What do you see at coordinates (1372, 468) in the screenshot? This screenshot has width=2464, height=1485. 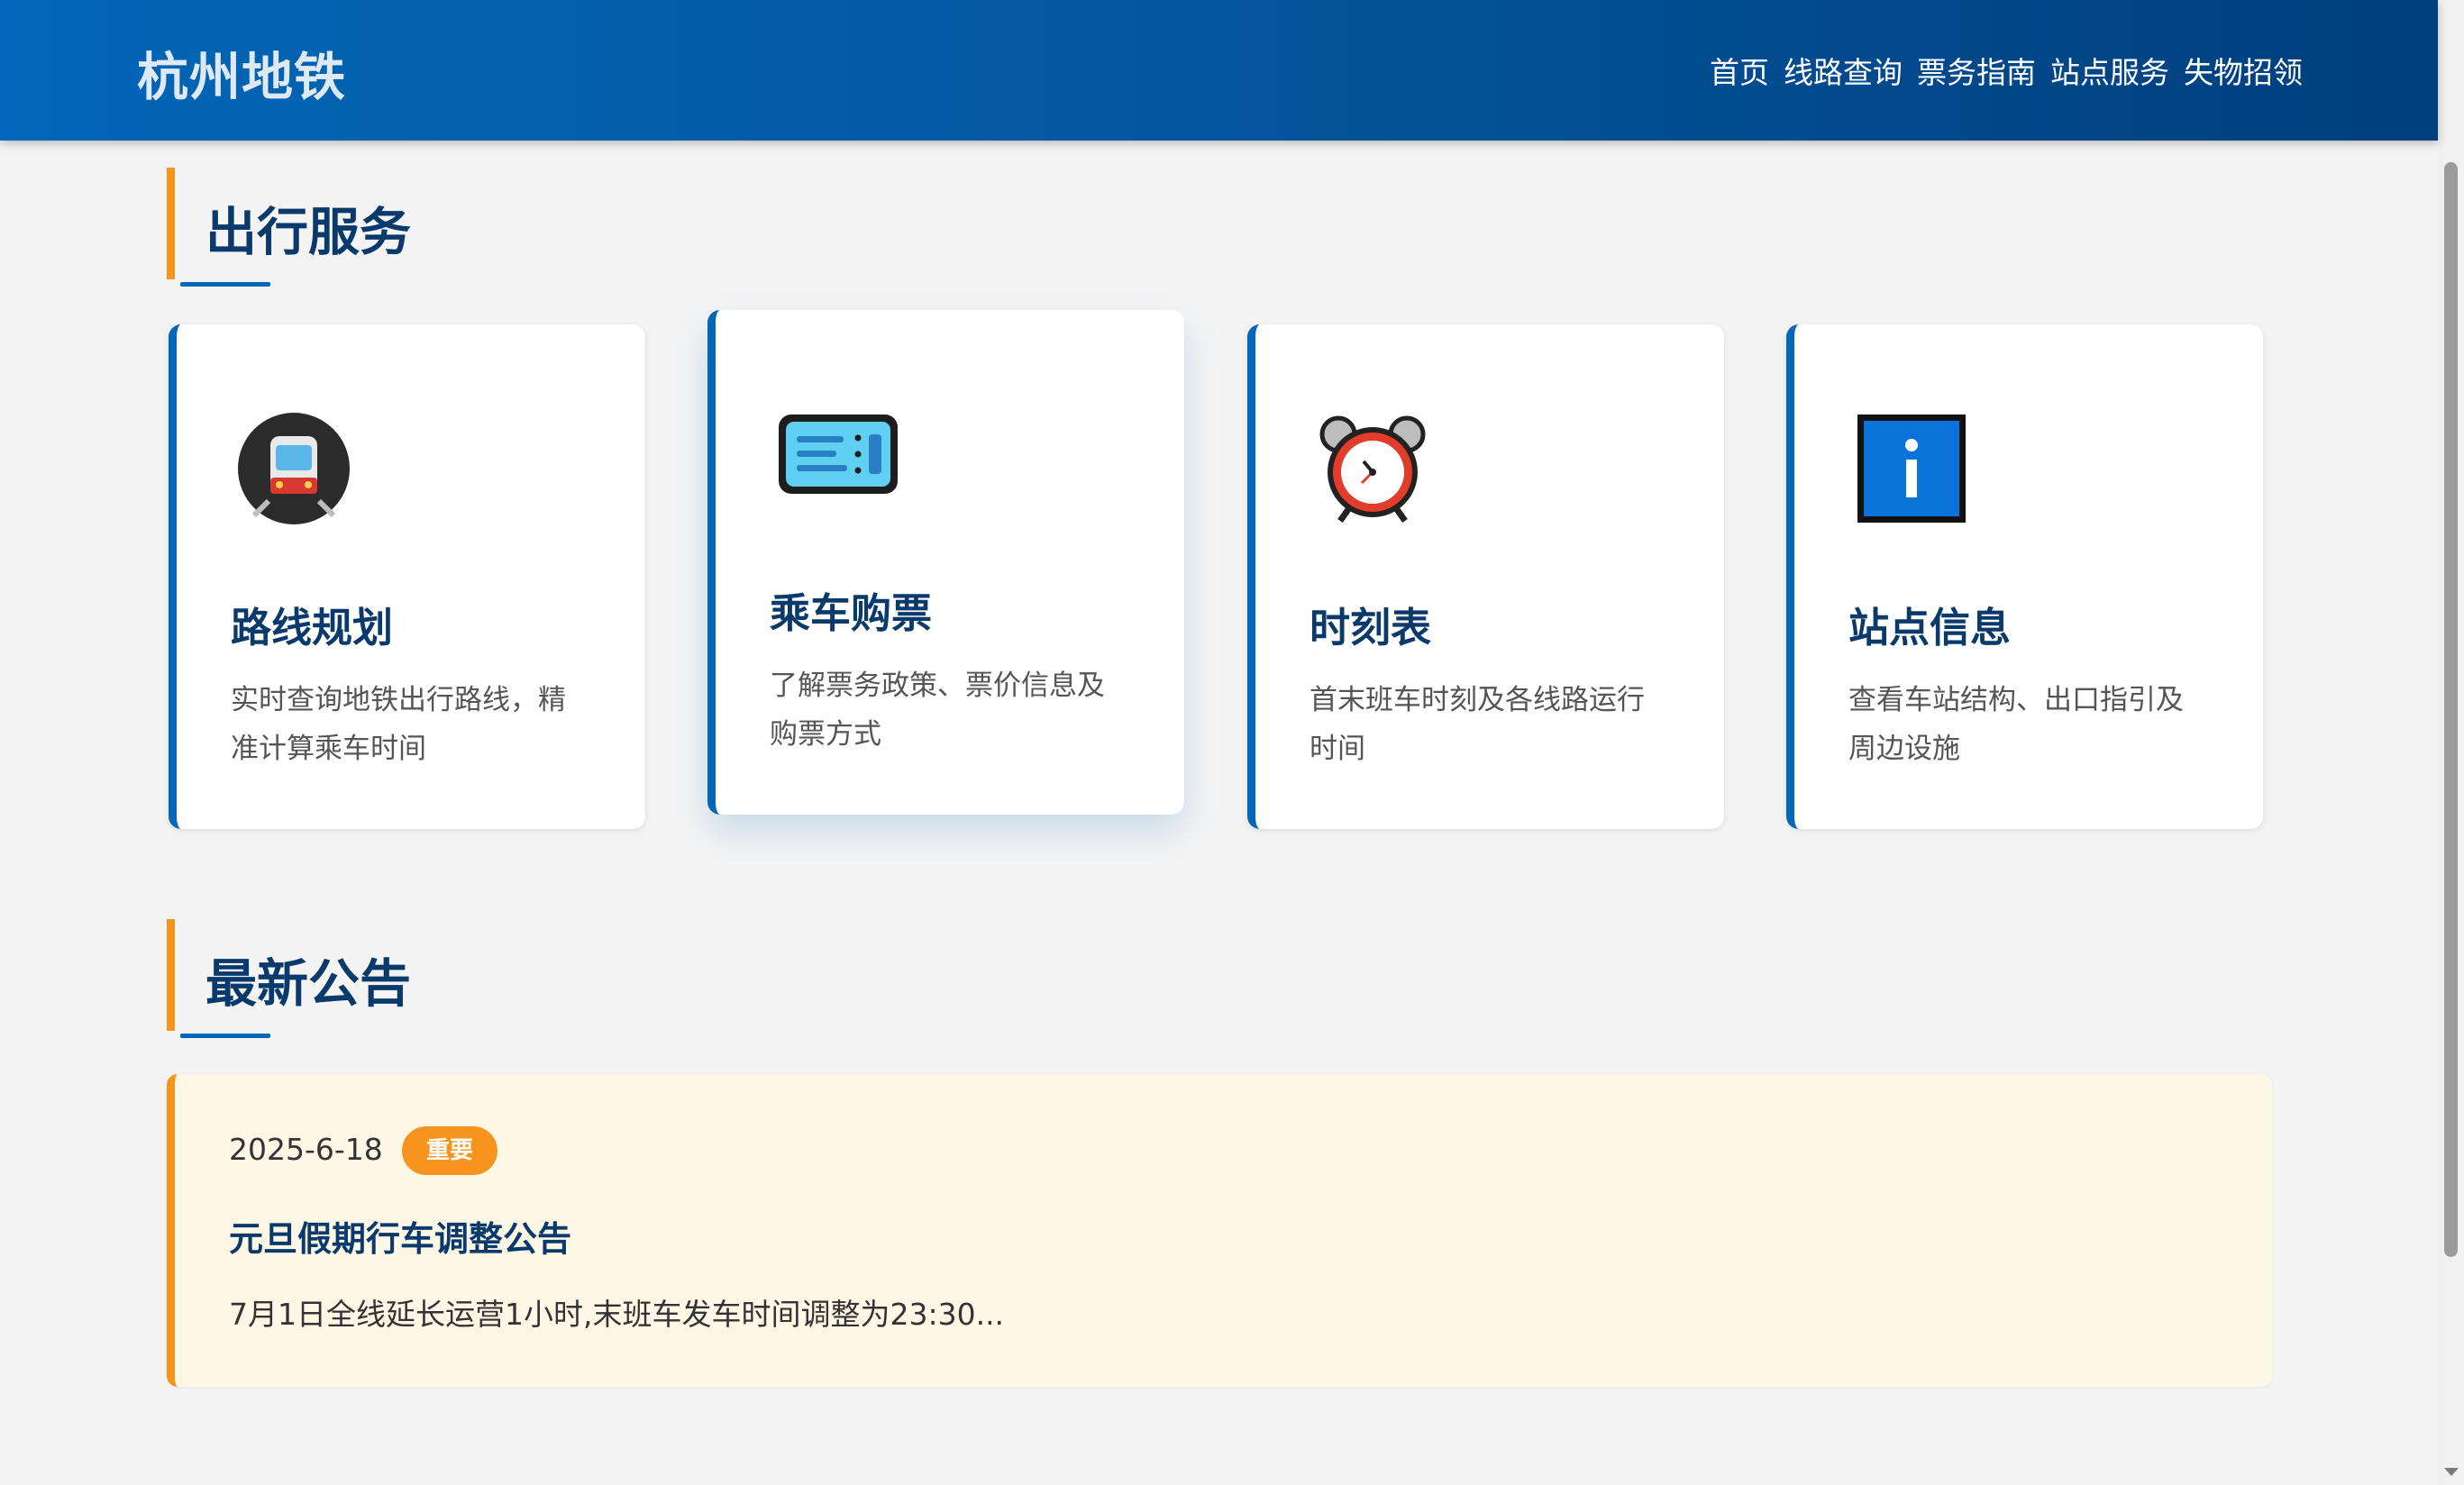 I see `alarm-clock-icon` at bounding box center [1372, 468].